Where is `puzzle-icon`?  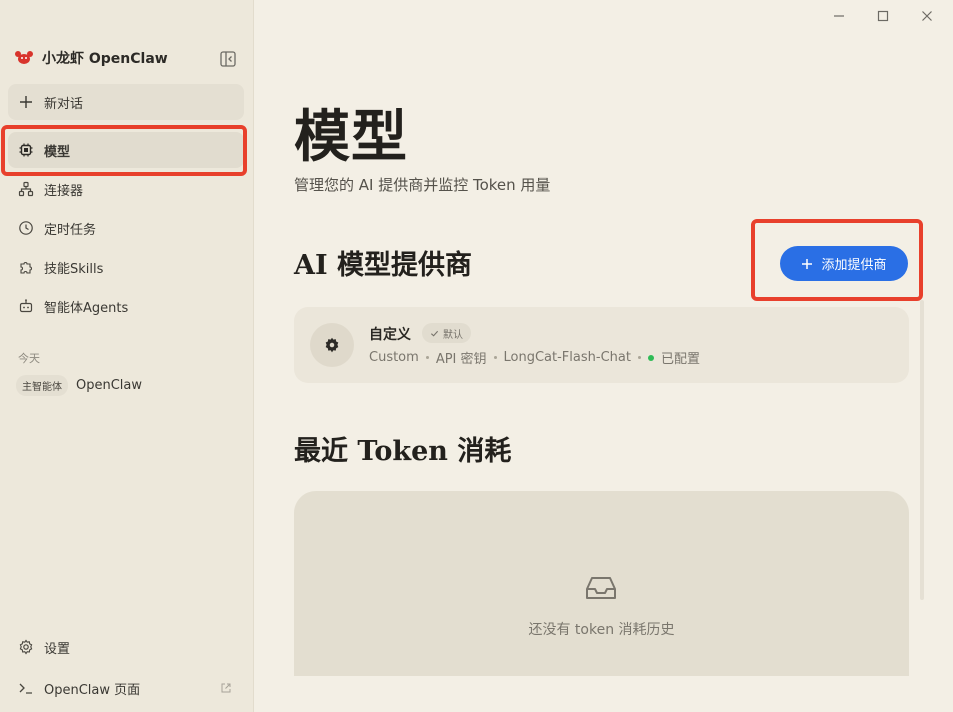 puzzle-icon is located at coordinates (26, 268).